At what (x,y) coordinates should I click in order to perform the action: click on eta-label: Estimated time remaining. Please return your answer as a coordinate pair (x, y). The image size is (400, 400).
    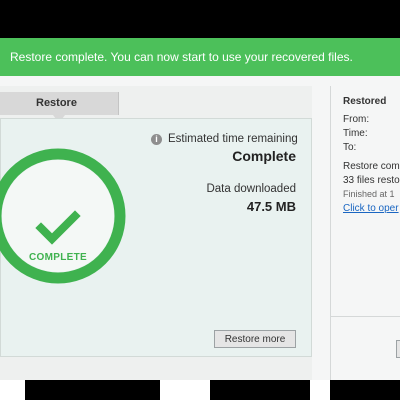
    Looking at the image, I should click on (233, 139).